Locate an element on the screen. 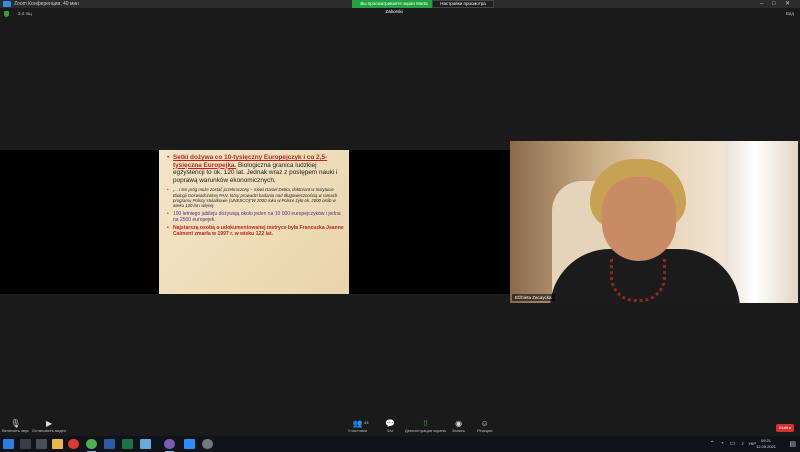 The height and width of the screenshot is (452, 800). video-necklace is located at coordinates (638, 280).